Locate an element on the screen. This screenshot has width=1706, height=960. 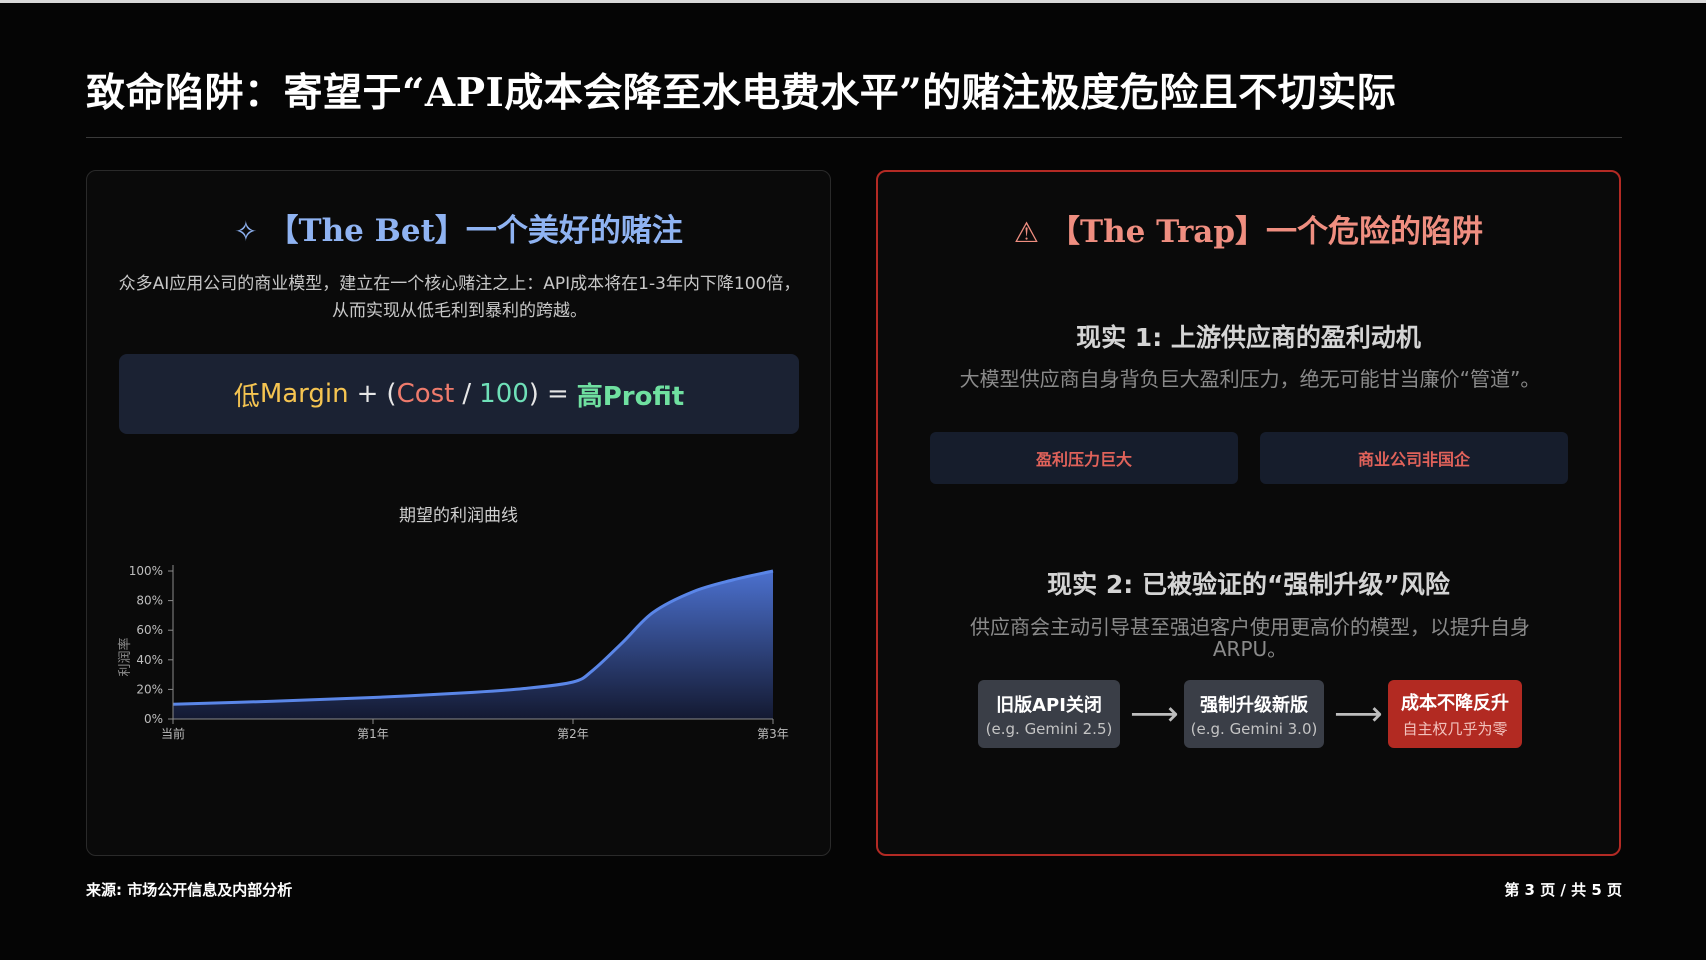
formula-close-paren: ) is located at coordinates (533, 394).